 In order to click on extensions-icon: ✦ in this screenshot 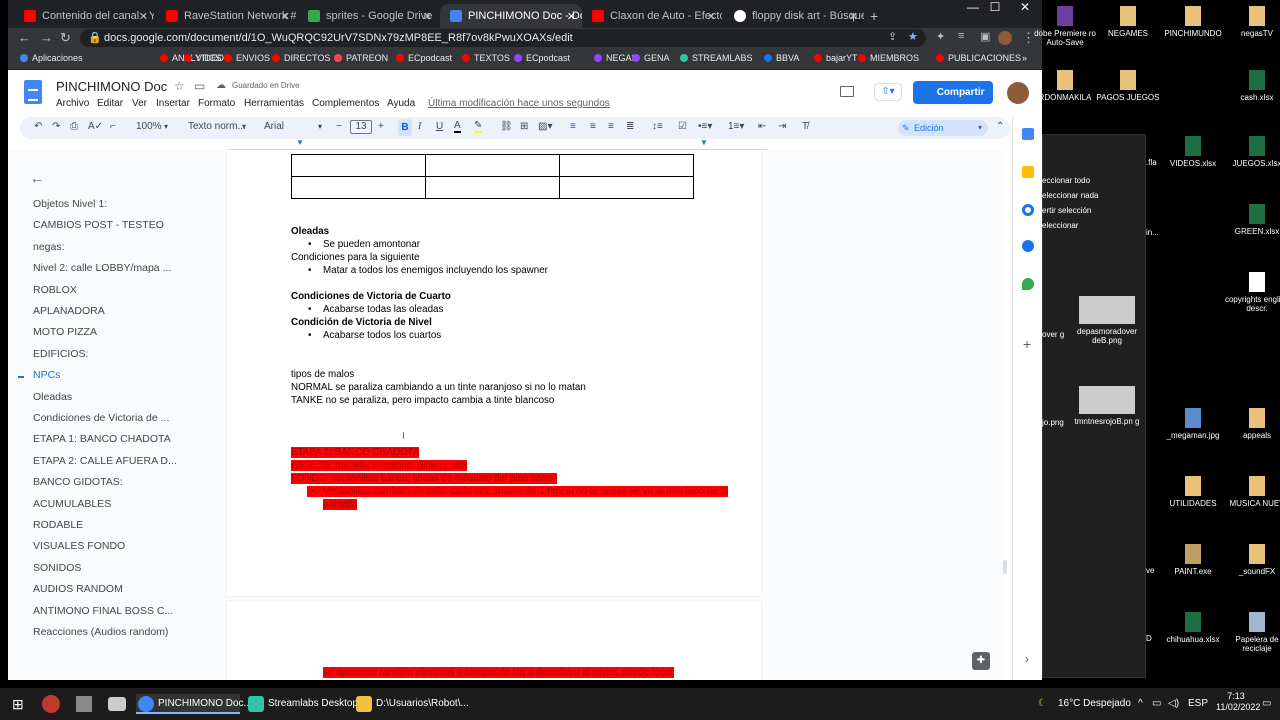, I will do `click(940, 36)`.